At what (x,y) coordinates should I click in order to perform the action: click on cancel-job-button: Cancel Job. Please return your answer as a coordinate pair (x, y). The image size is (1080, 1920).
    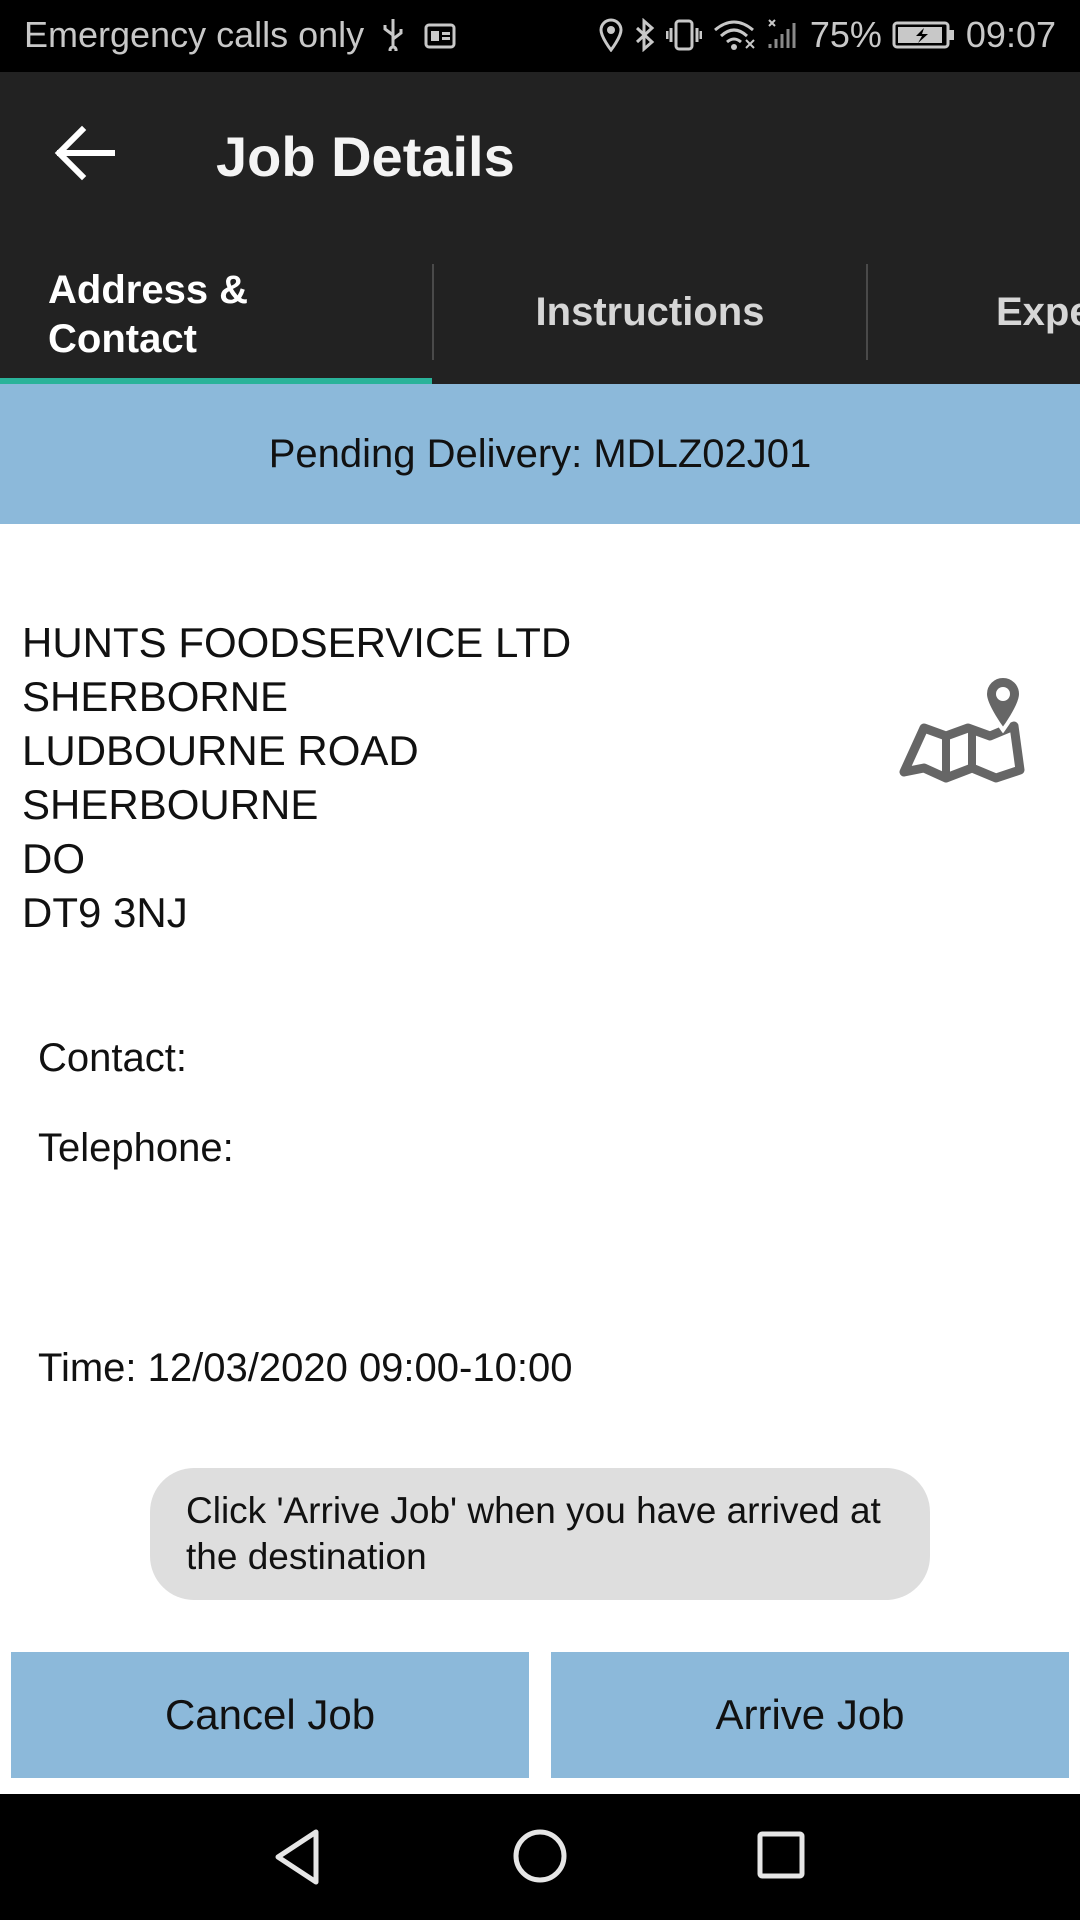
    Looking at the image, I should click on (270, 1715).